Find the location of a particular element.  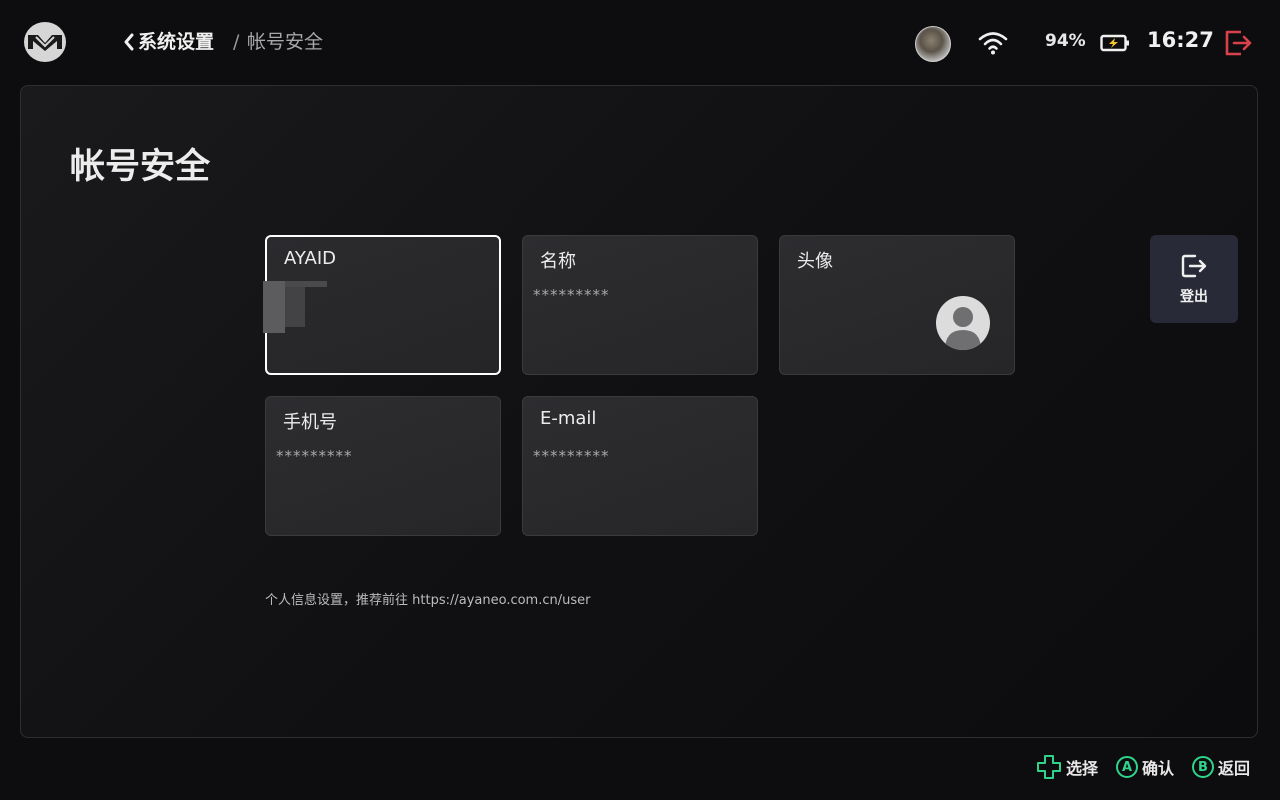

email-card: E-mail ********* is located at coordinates (640, 466).